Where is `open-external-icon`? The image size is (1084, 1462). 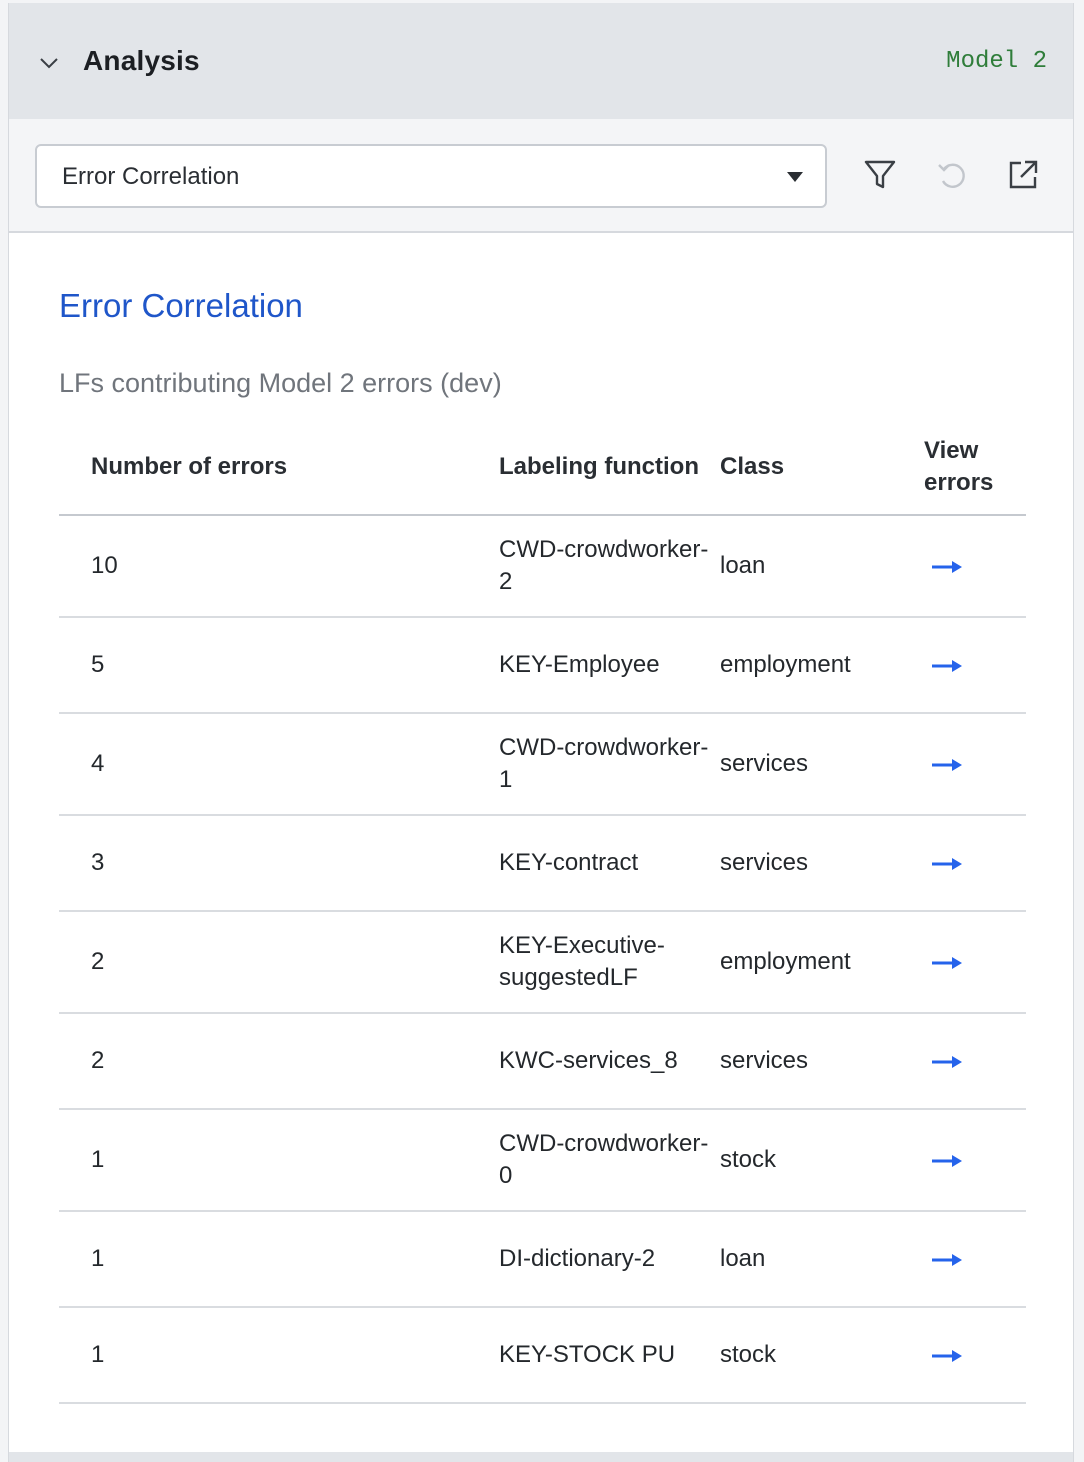
open-external-icon is located at coordinates (1023, 175).